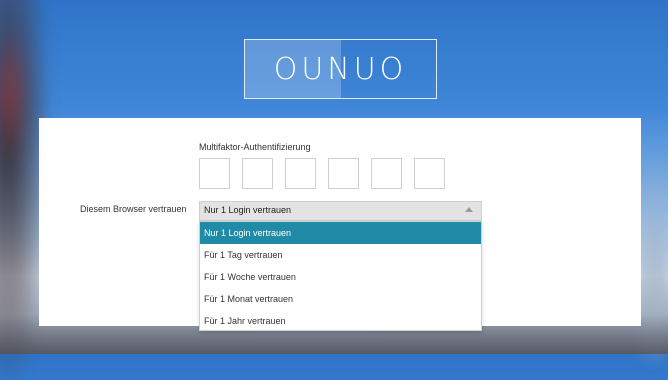  What do you see at coordinates (340, 321) in the screenshot?
I see `option-one-year: Für 1 Jahr vertrauen` at bounding box center [340, 321].